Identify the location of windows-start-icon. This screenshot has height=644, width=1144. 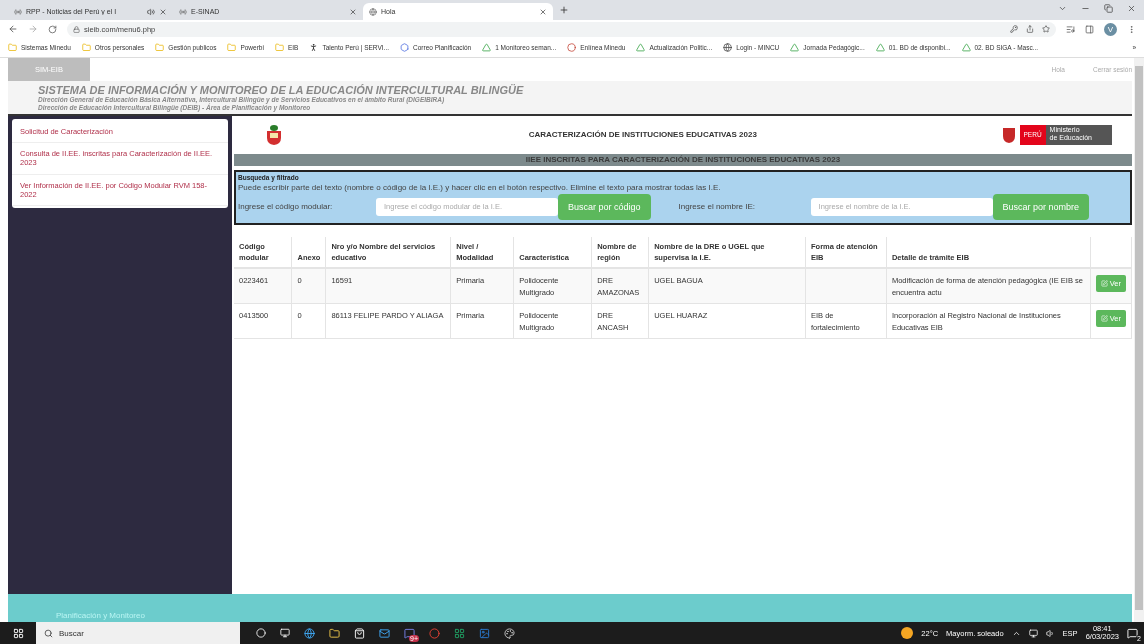
(18, 633).